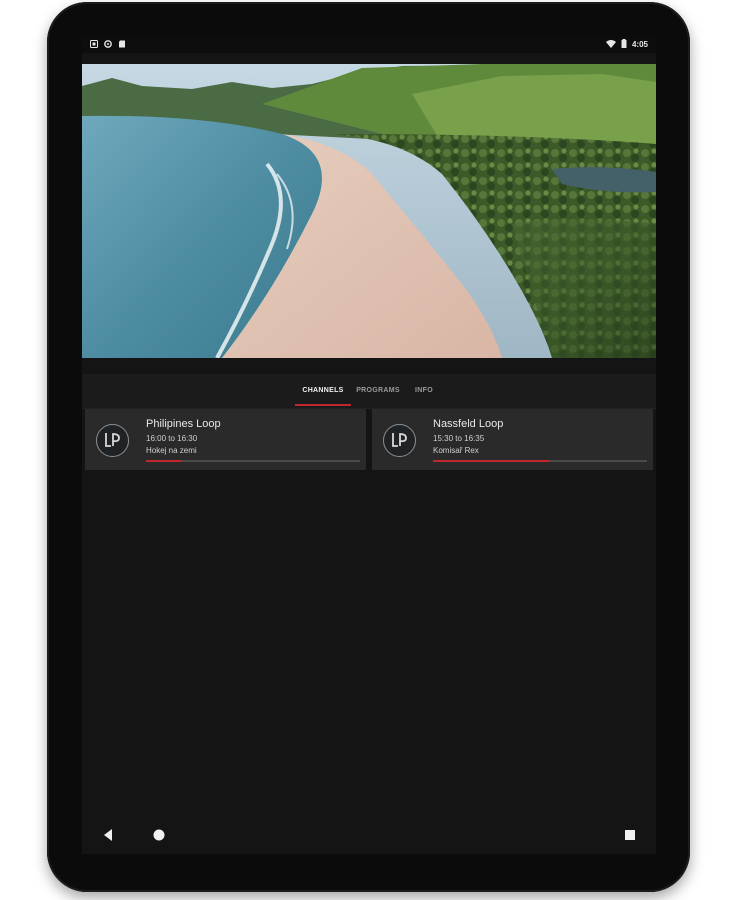 The width and height of the screenshot is (737, 900). I want to click on channel-program: Komisař Rex, so click(456, 450).